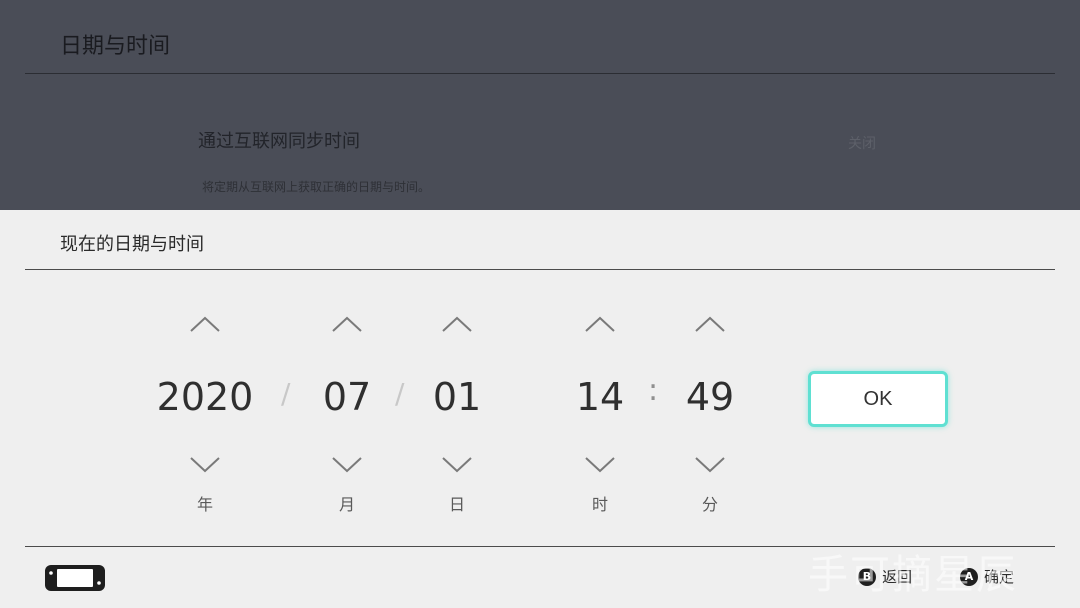 Image resolution: width=1080 pixels, height=608 pixels. What do you see at coordinates (75, 578) in the screenshot?
I see `console-icon` at bounding box center [75, 578].